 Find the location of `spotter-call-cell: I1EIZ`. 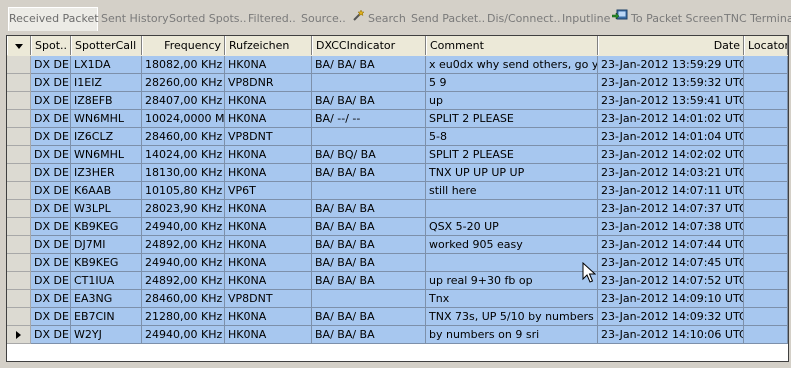

spotter-call-cell: I1EIZ is located at coordinates (106, 83).